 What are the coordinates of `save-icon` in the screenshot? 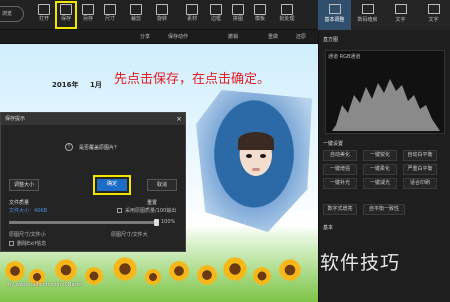 It's located at (66, 9).